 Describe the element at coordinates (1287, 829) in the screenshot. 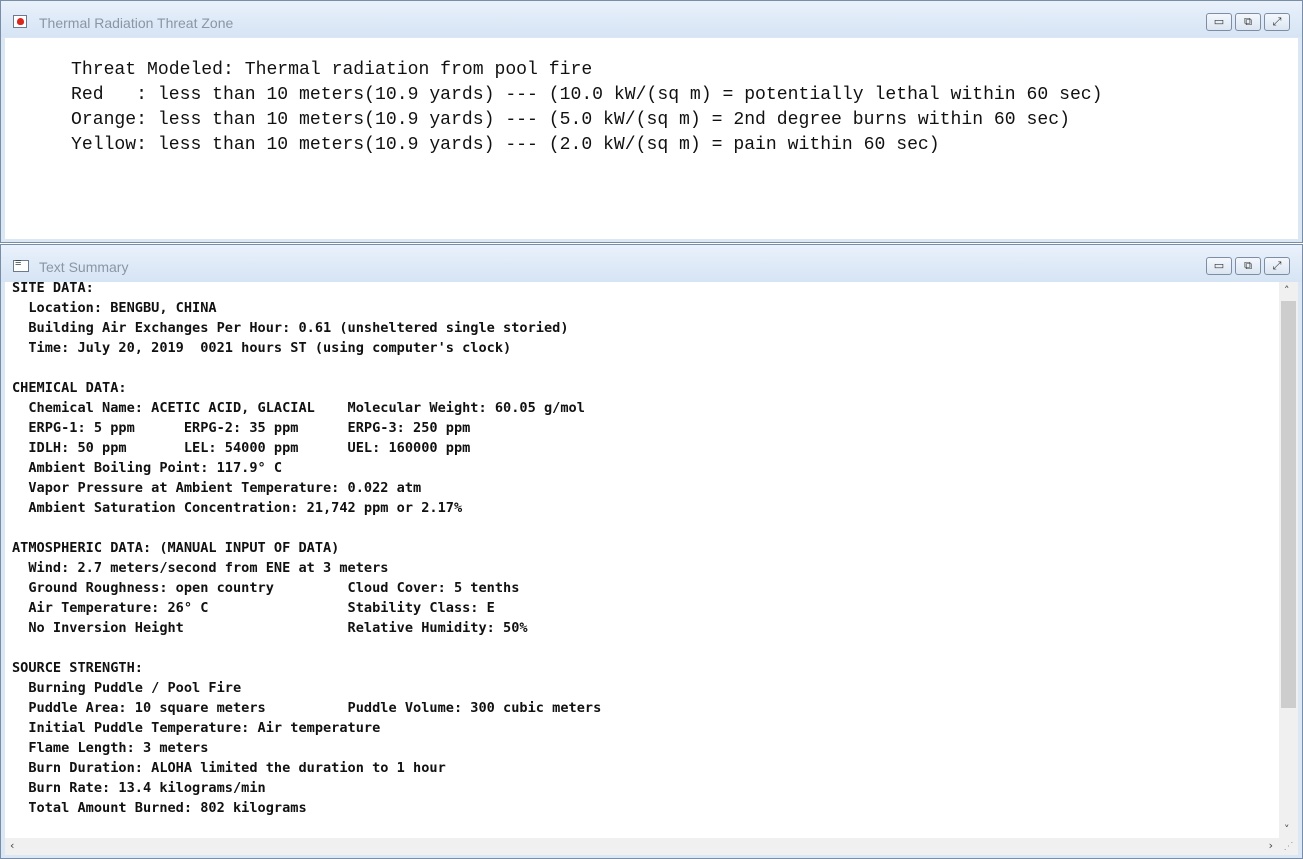

I see `scroll-down-icon: ˅` at that location.